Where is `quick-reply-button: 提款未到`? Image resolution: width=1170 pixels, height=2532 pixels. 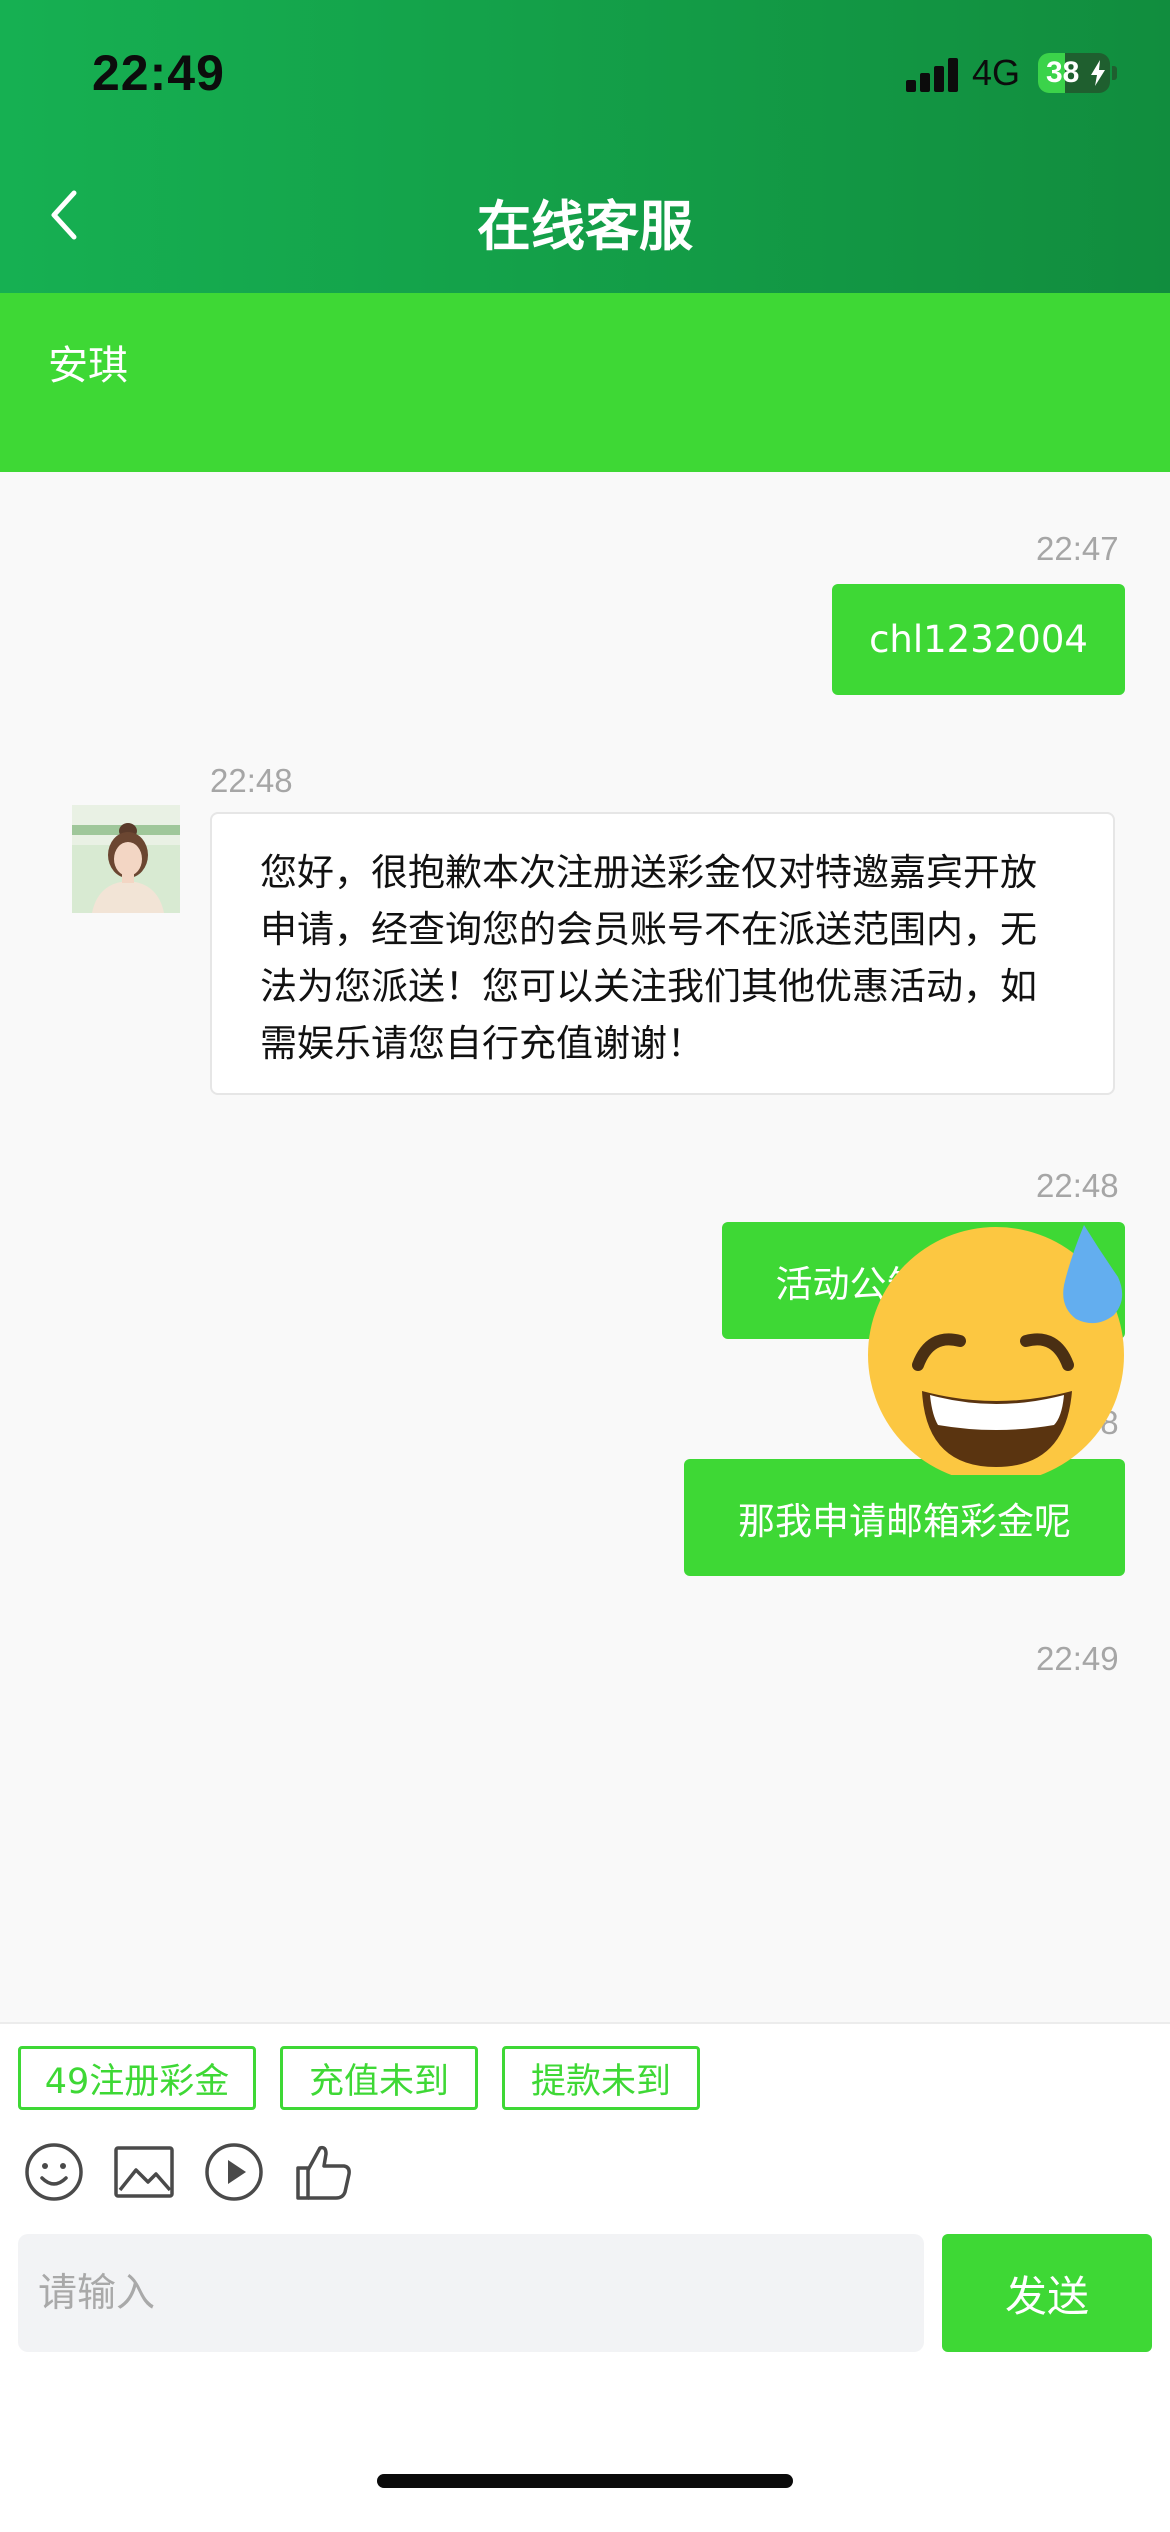
quick-reply-button: 提款未到 is located at coordinates (601, 2078).